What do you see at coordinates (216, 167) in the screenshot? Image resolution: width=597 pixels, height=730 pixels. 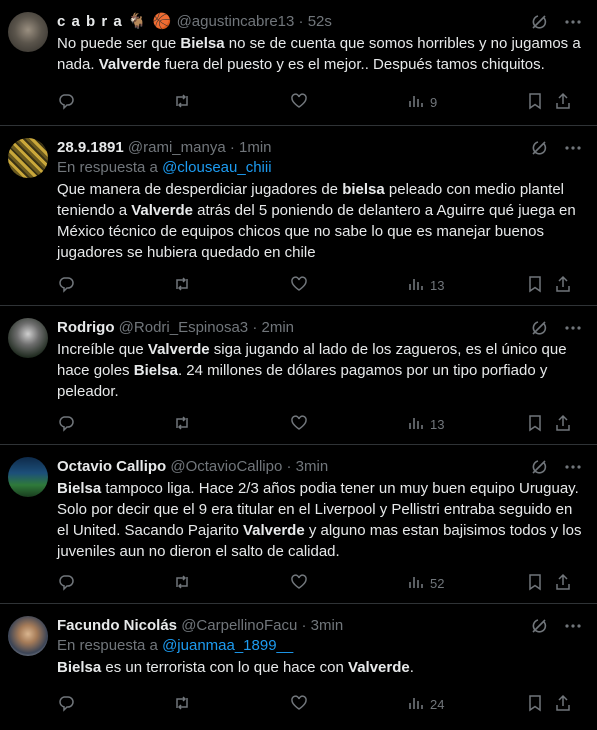 I see `reply-mention-link: @clouseau_chiii` at bounding box center [216, 167].